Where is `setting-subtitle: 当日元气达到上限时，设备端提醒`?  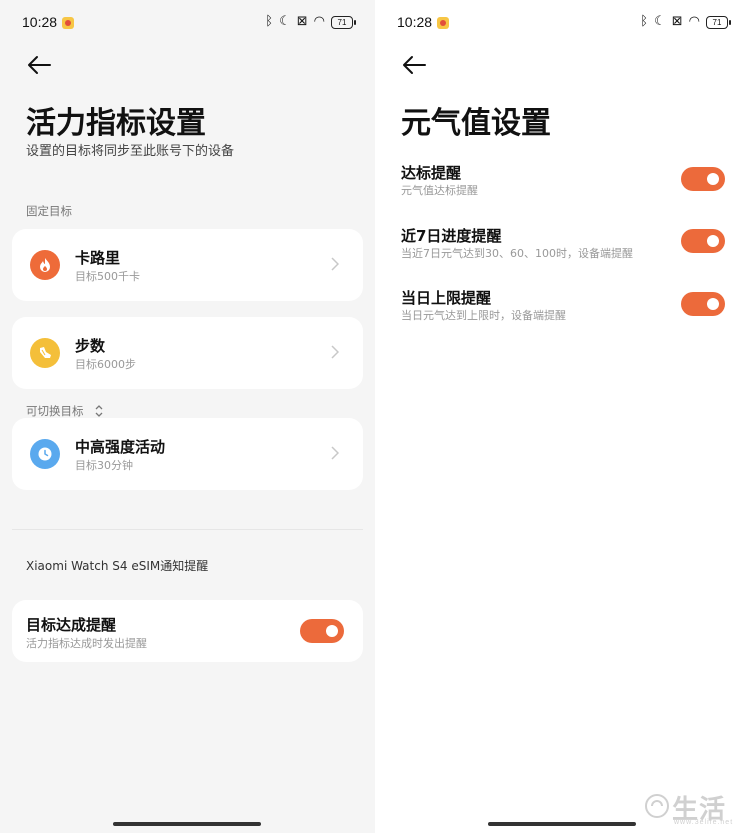
setting-subtitle: 当日元气达到上限时，设备端提醒 is located at coordinates (483, 315).